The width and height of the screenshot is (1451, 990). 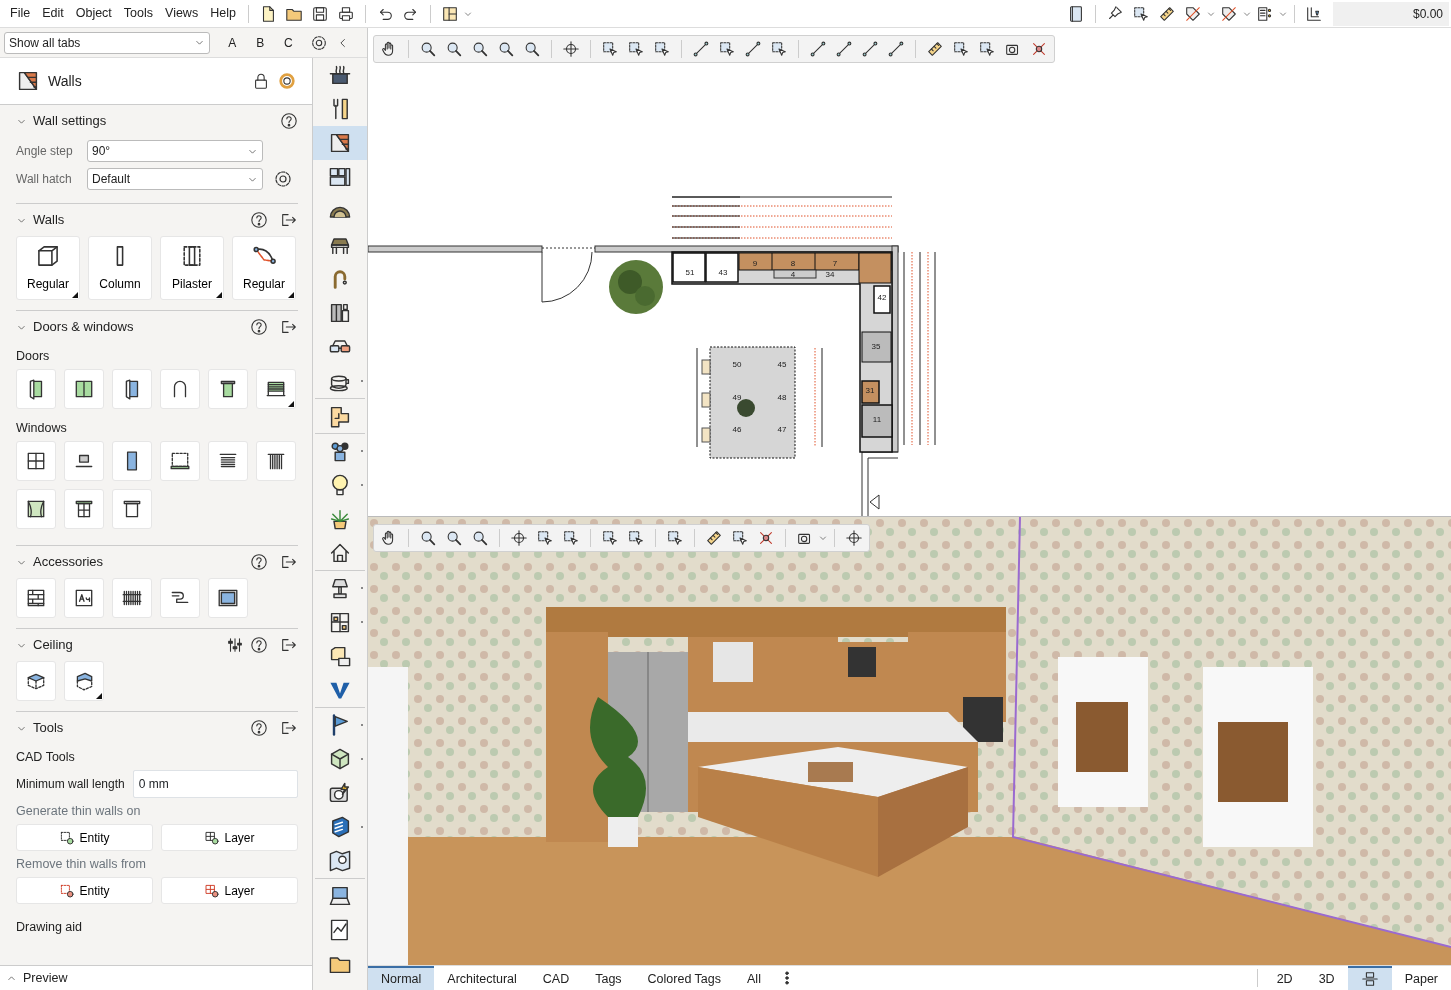 What do you see at coordinates (175, 151) in the screenshot?
I see `dropdown-field: 90°` at bounding box center [175, 151].